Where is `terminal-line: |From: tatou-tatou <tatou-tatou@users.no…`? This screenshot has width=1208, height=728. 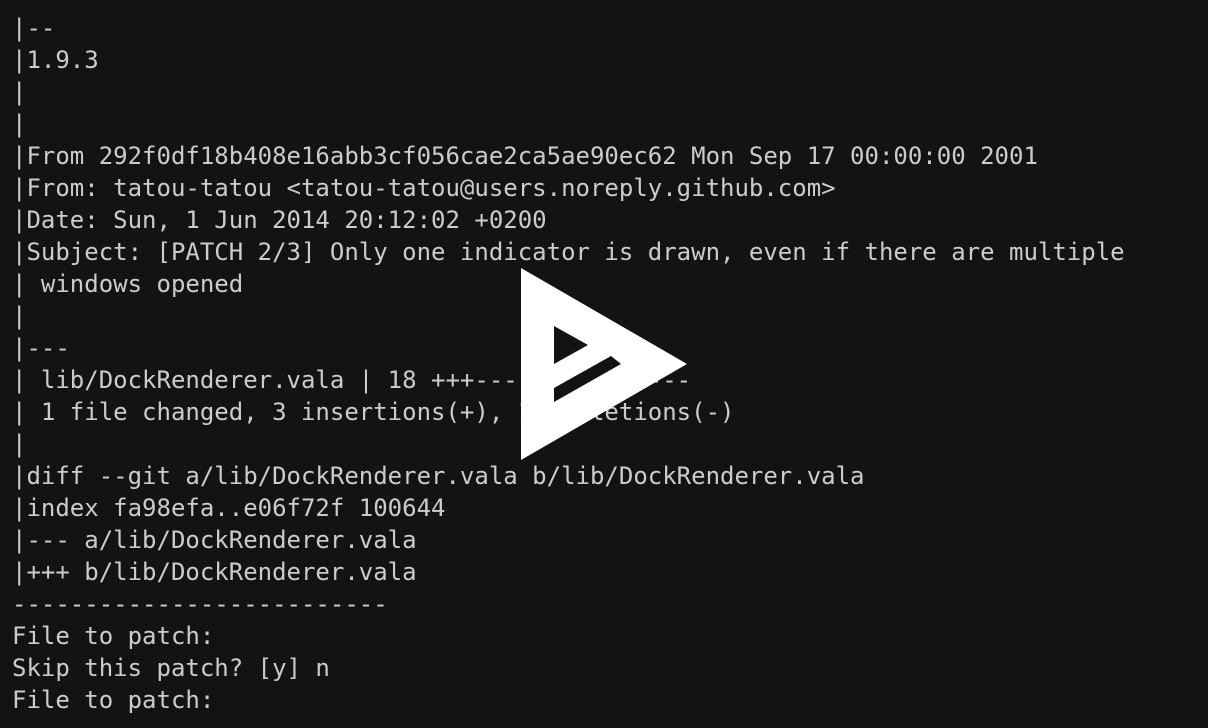 terminal-line: |From: tatou-tatou <tatou-tatou@users.no… is located at coordinates (424, 188).